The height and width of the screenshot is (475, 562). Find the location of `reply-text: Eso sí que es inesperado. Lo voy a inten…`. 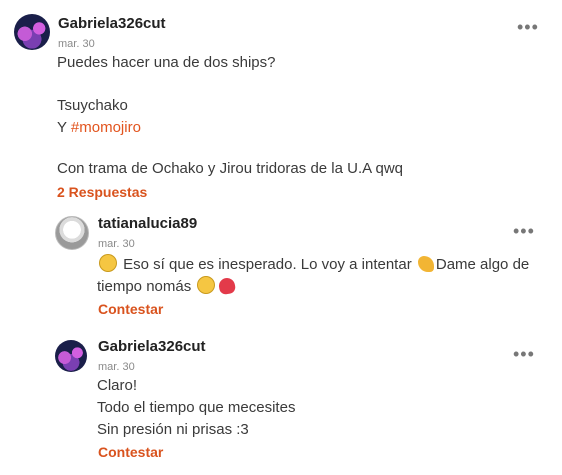

reply-text: Eso sí que es inesperado. Lo voy a inten… is located at coordinates (267, 264).